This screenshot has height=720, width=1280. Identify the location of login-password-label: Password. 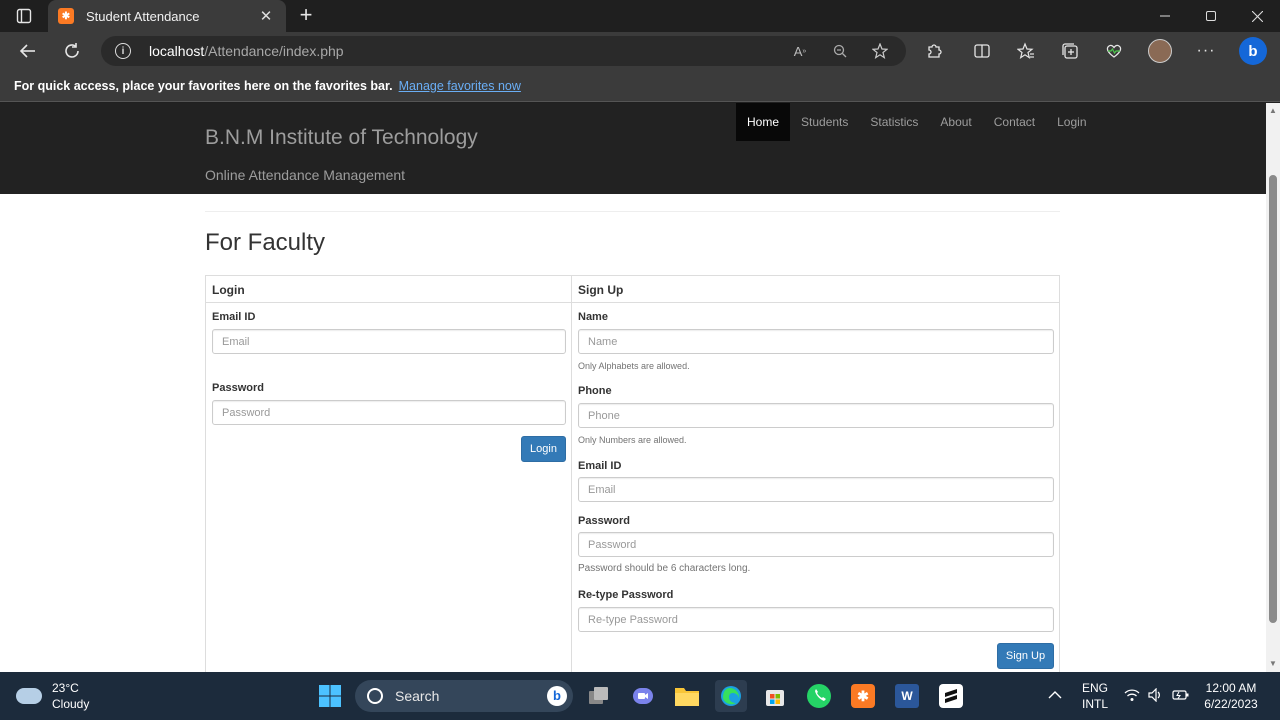
(238, 388).